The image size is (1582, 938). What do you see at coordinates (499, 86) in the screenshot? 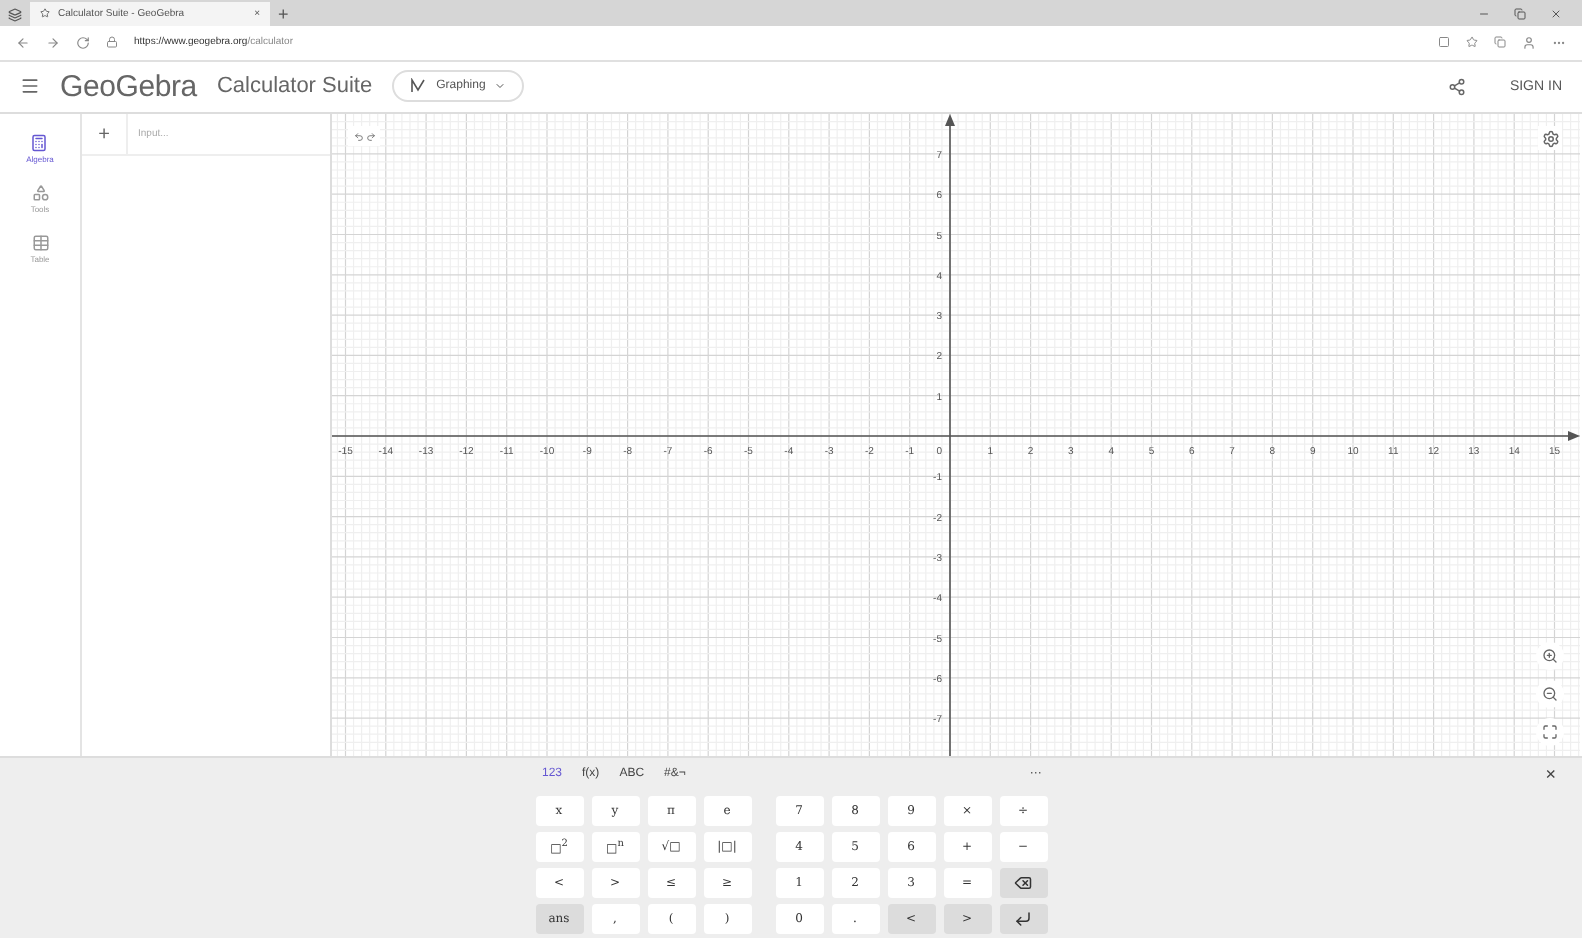
I see `caret-icon` at bounding box center [499, 86].